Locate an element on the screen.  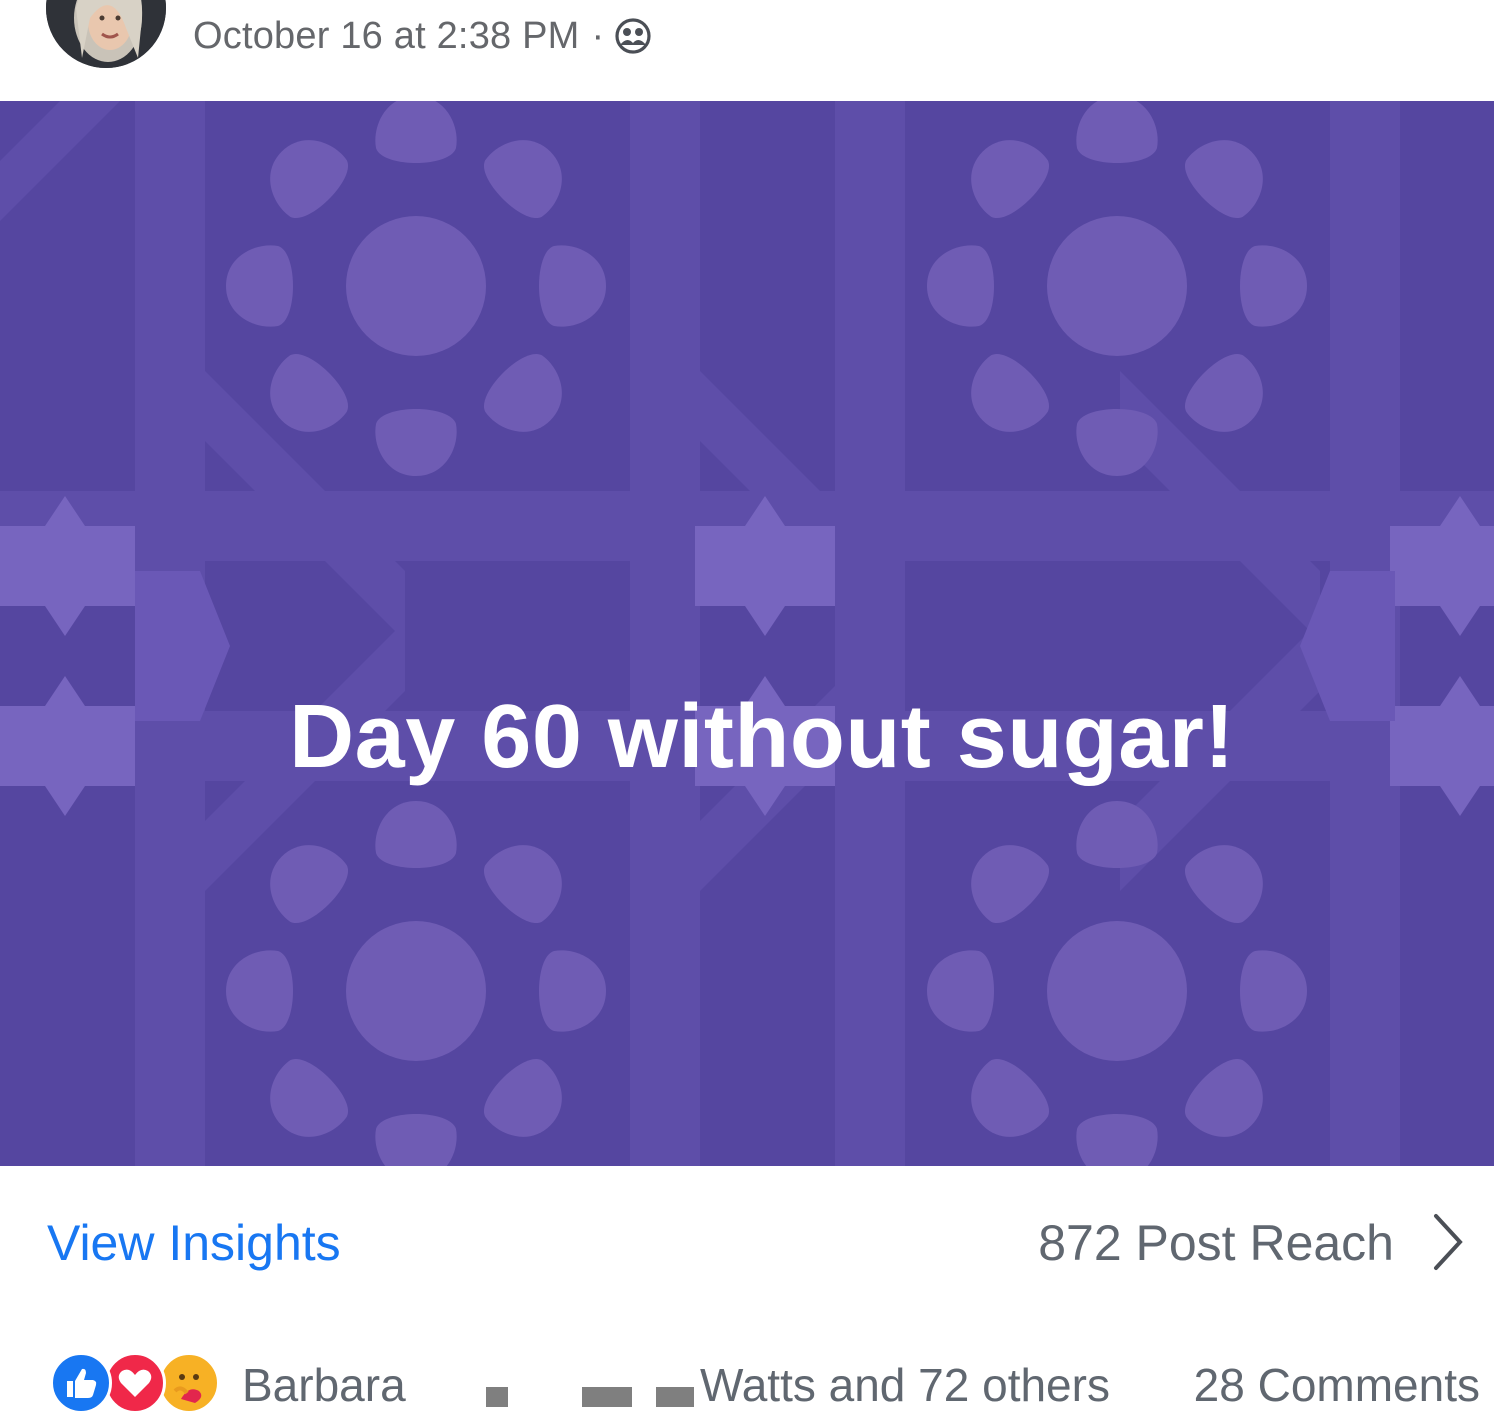
reaction-first-name: Barbara is located at coordinates (324, 1385).